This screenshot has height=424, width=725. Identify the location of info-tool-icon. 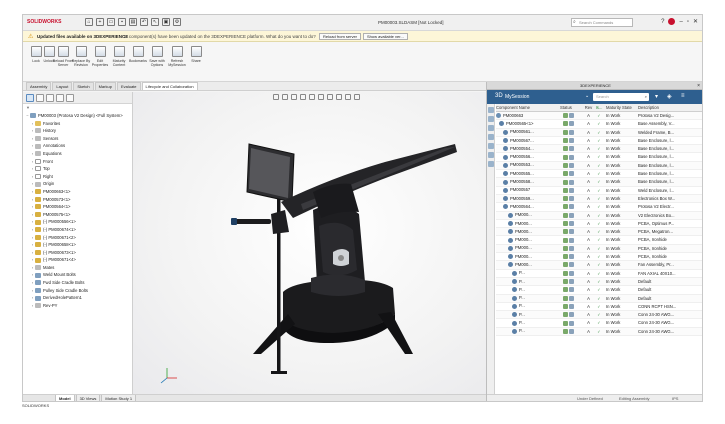
(491, 164).